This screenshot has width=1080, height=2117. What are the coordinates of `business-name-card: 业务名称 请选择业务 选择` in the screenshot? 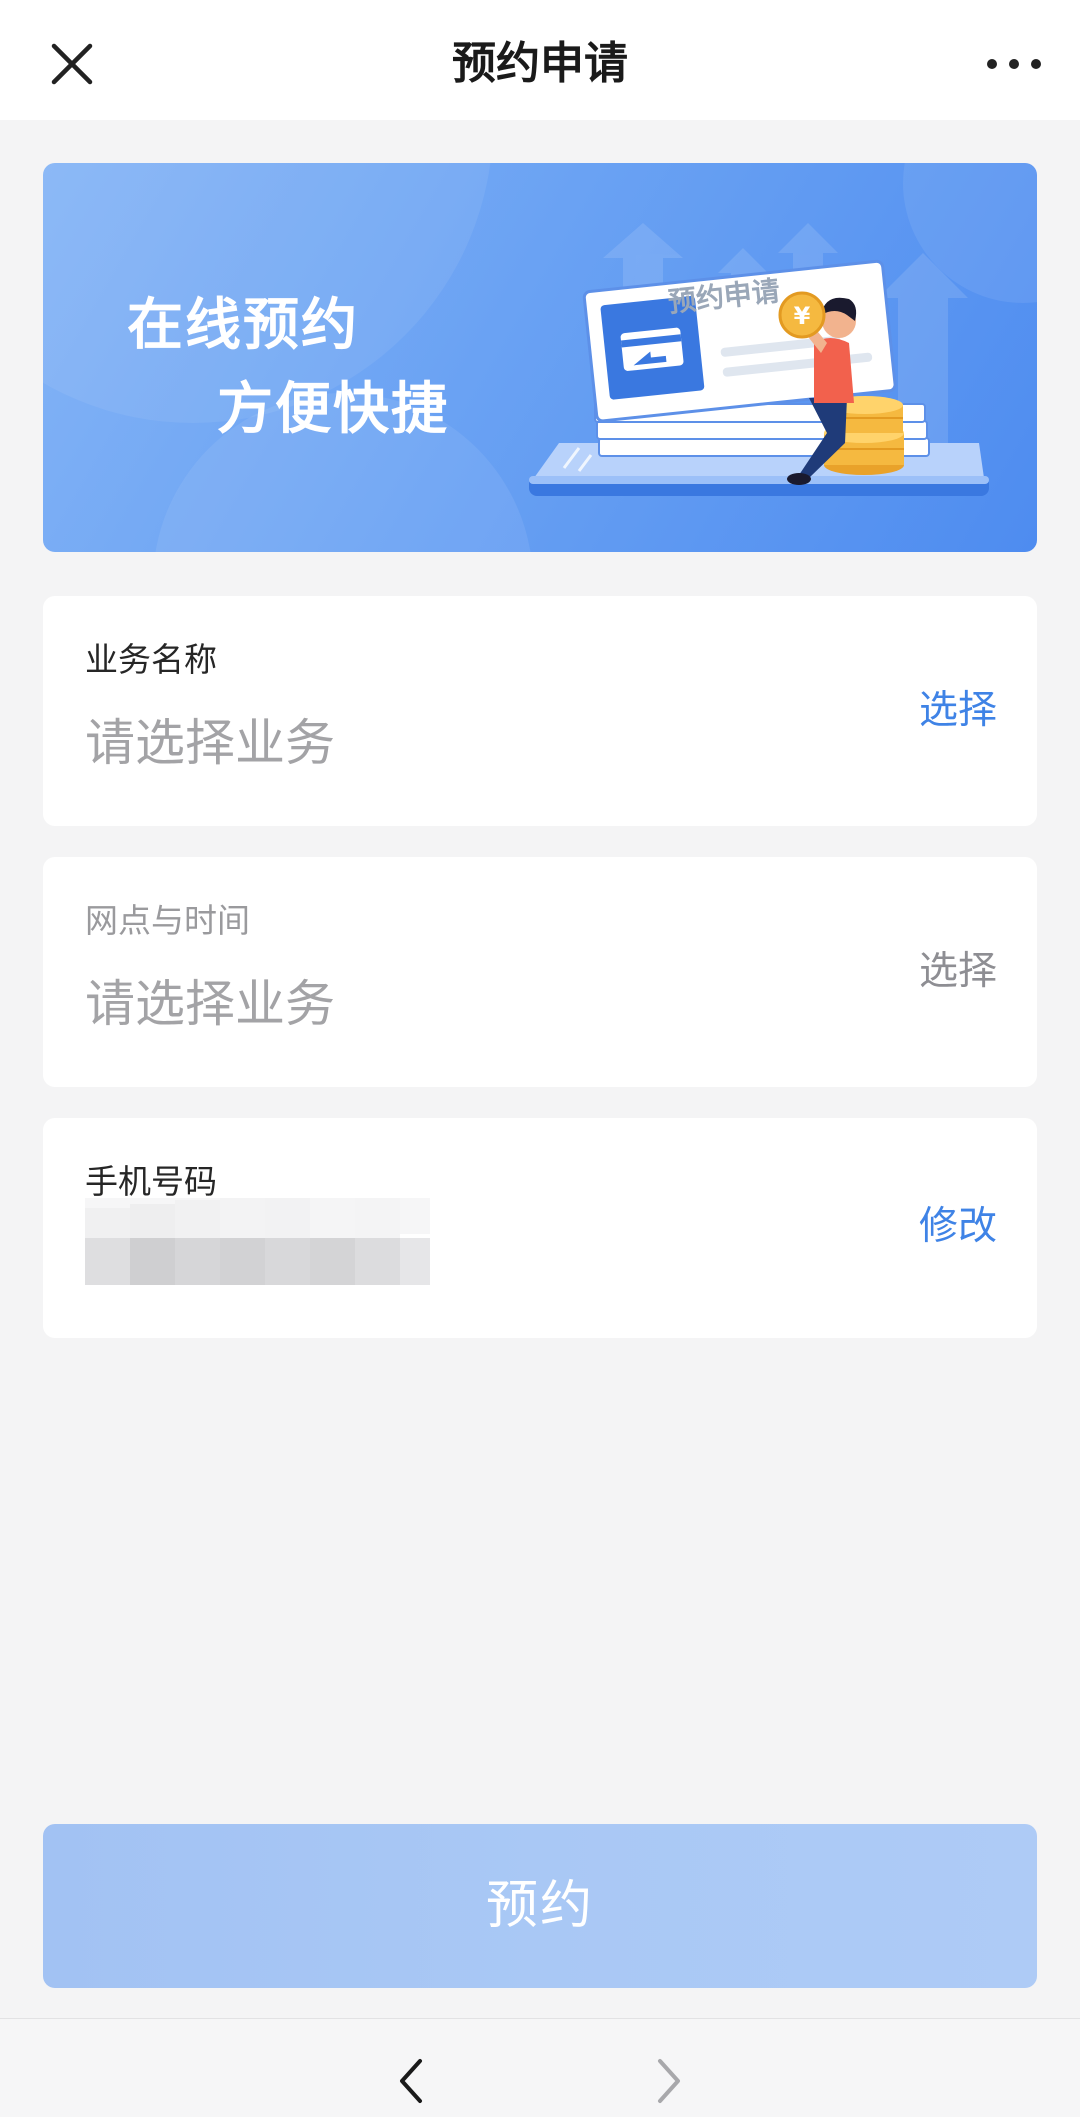 It's located at (540, 711).